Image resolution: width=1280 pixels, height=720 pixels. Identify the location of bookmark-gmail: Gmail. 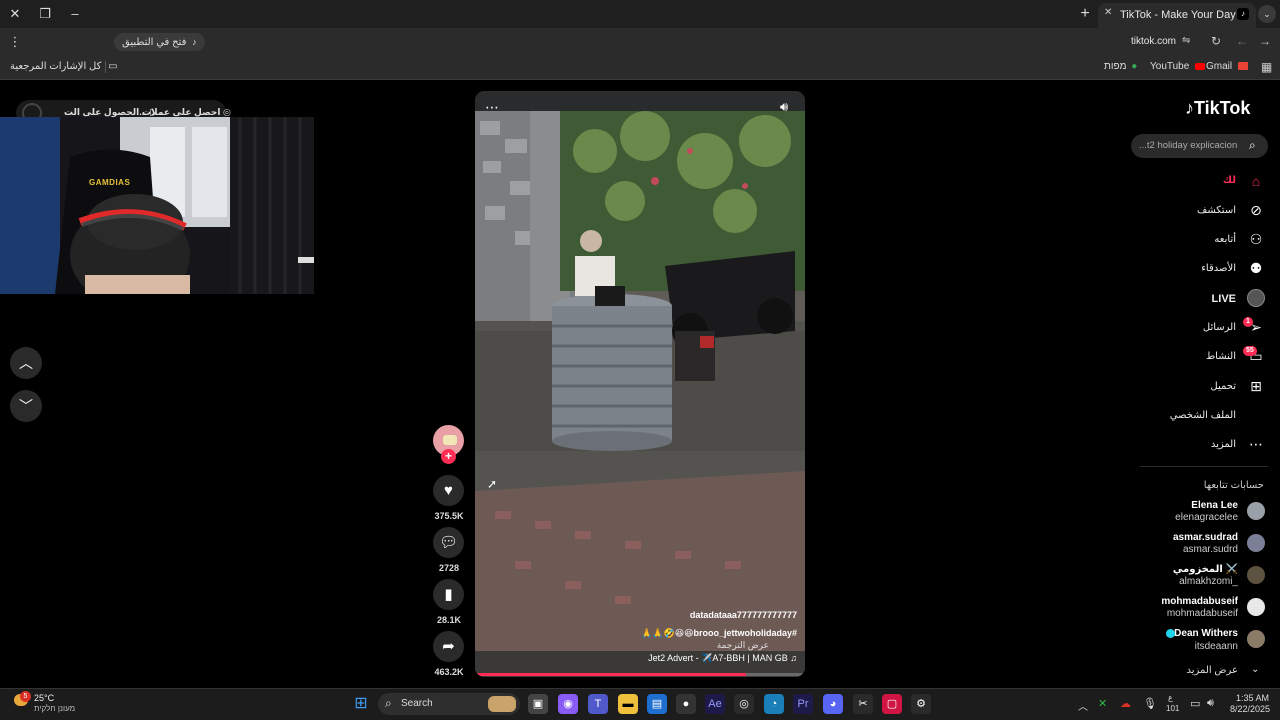
(1227, 66).